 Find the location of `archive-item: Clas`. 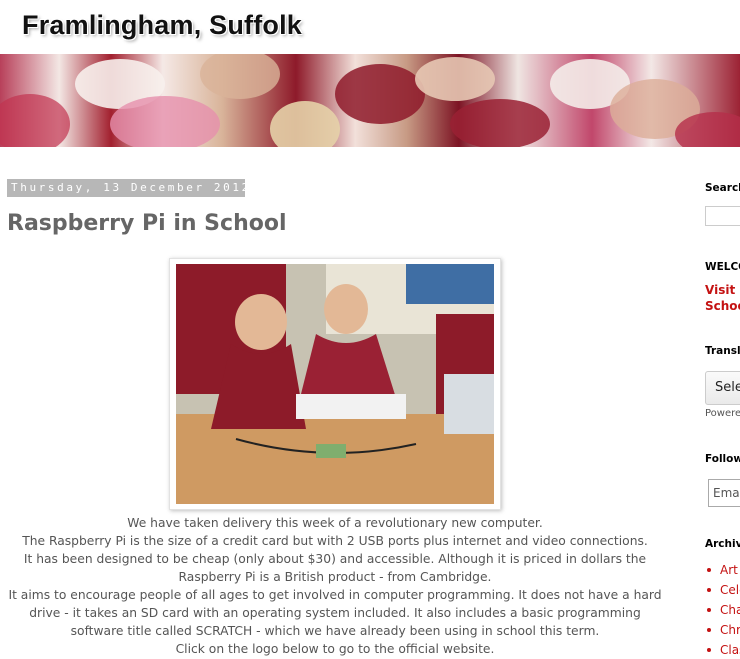

archive-item: Clas is located at coordinates (722, 651).